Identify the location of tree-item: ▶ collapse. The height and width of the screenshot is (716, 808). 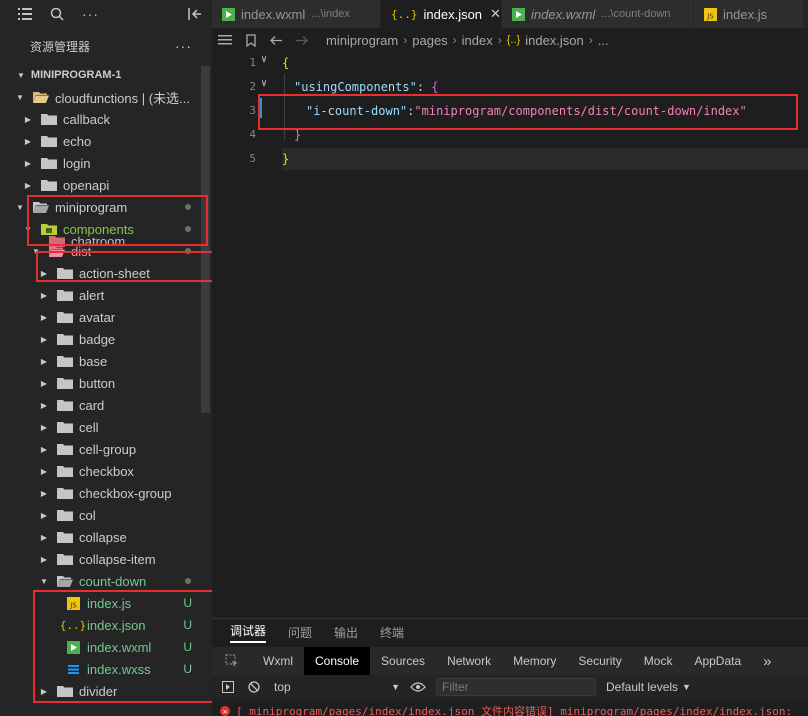
(106, 537).